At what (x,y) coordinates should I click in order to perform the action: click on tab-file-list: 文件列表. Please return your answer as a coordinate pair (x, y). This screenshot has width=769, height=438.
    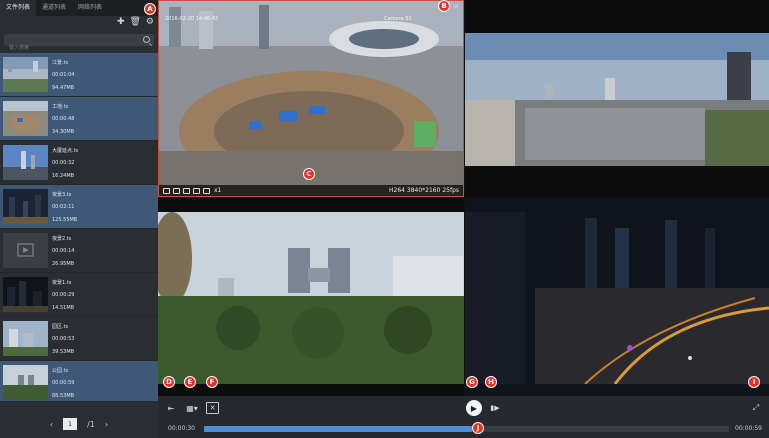
    Looking at the image, I should click on (18, 8).